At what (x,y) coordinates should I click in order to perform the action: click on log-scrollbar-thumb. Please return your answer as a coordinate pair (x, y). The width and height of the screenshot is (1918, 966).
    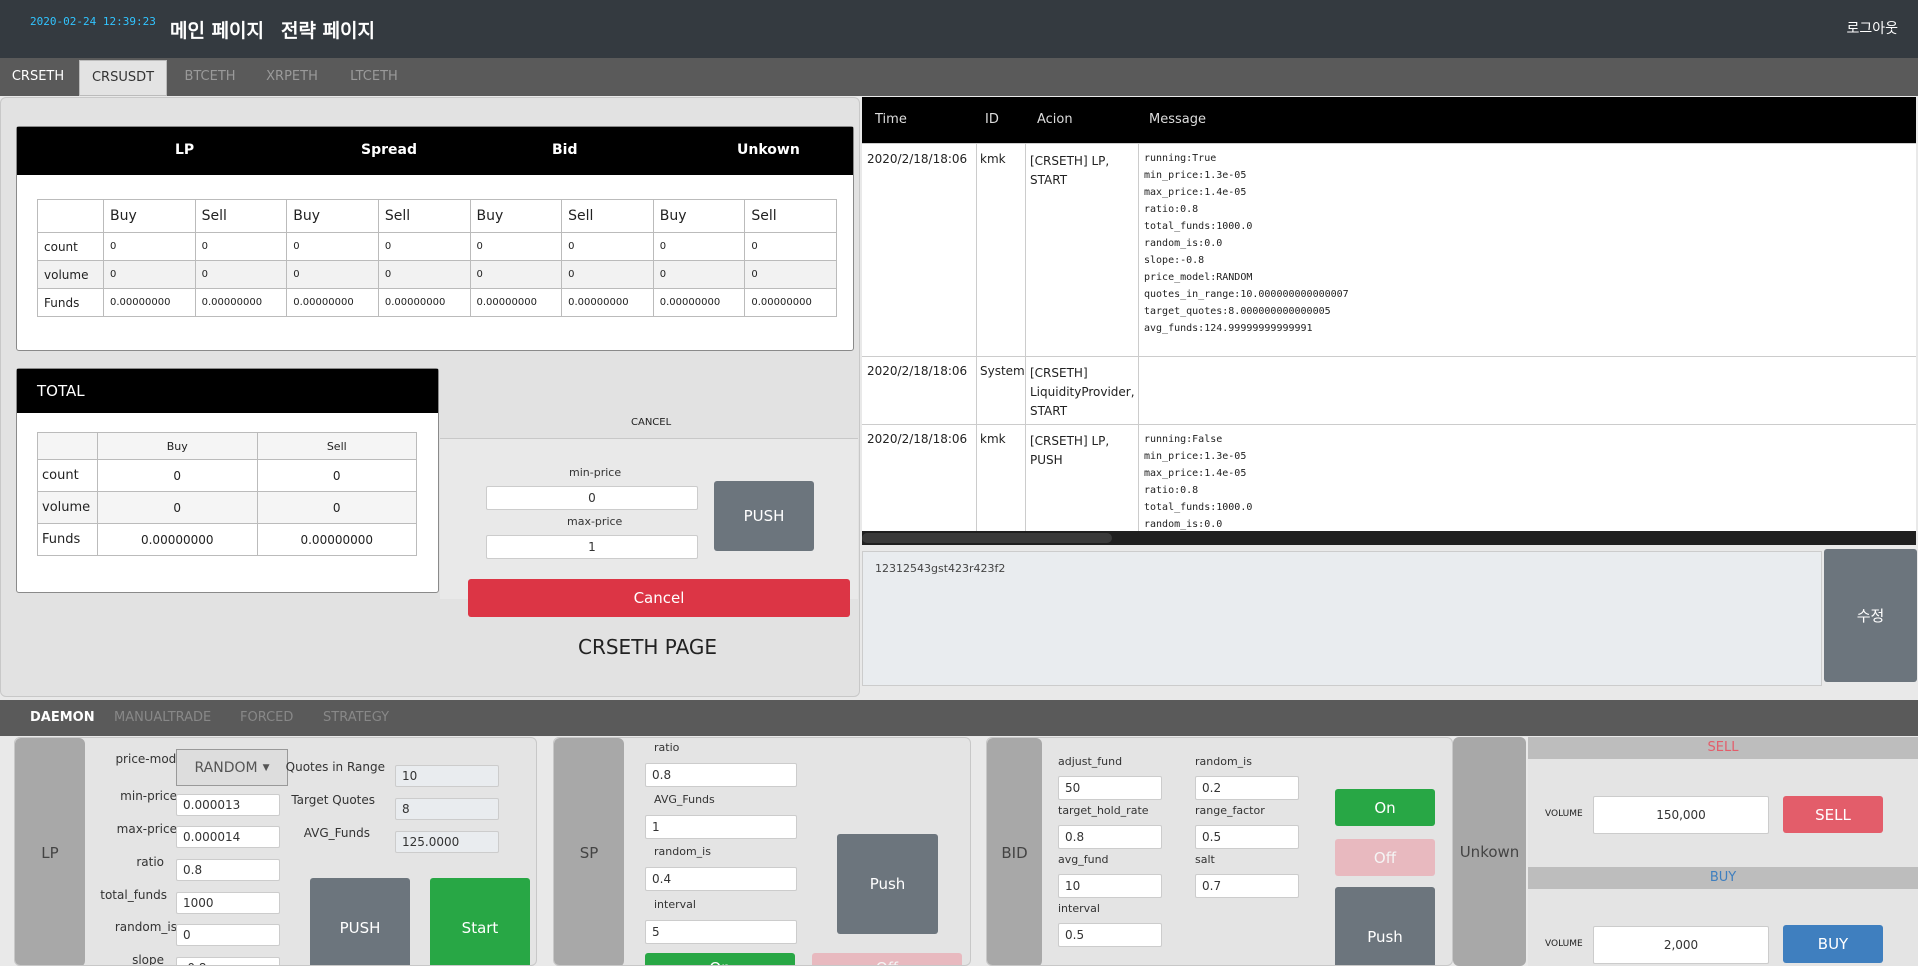
    Looking at the image, I should click on (987, 538).